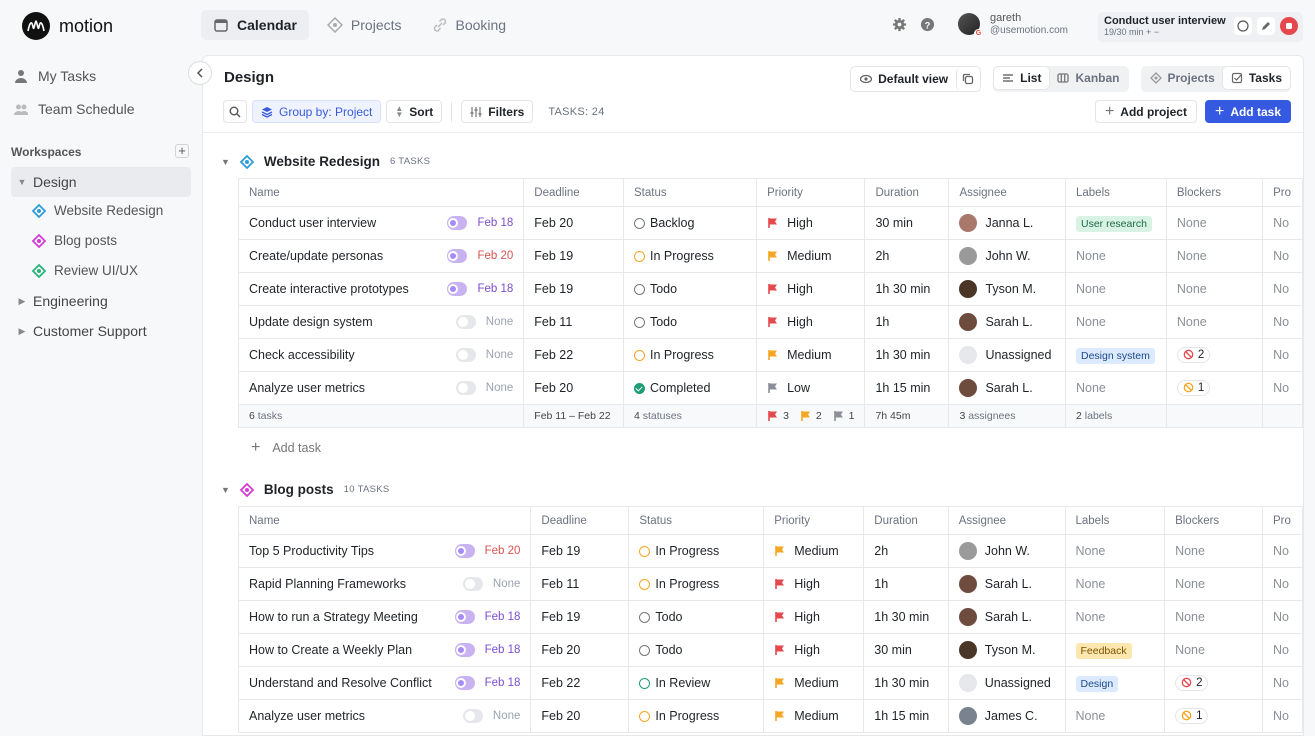 The width and height of the screenshot is (1315, 736). Describe the element at coordinates (904, 79) in the screenshot. I see `default-view-dropdown: Default view` at that location.